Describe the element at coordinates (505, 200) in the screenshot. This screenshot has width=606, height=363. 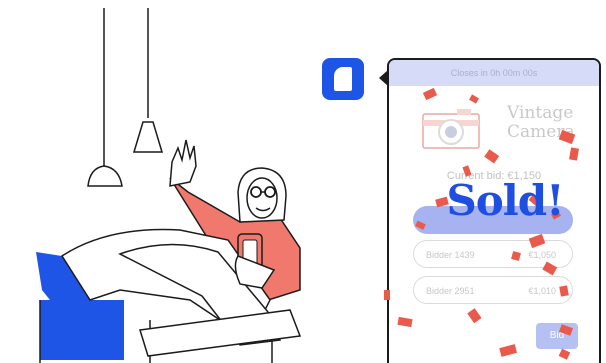
I see `sold-label: Sold!` at that location.